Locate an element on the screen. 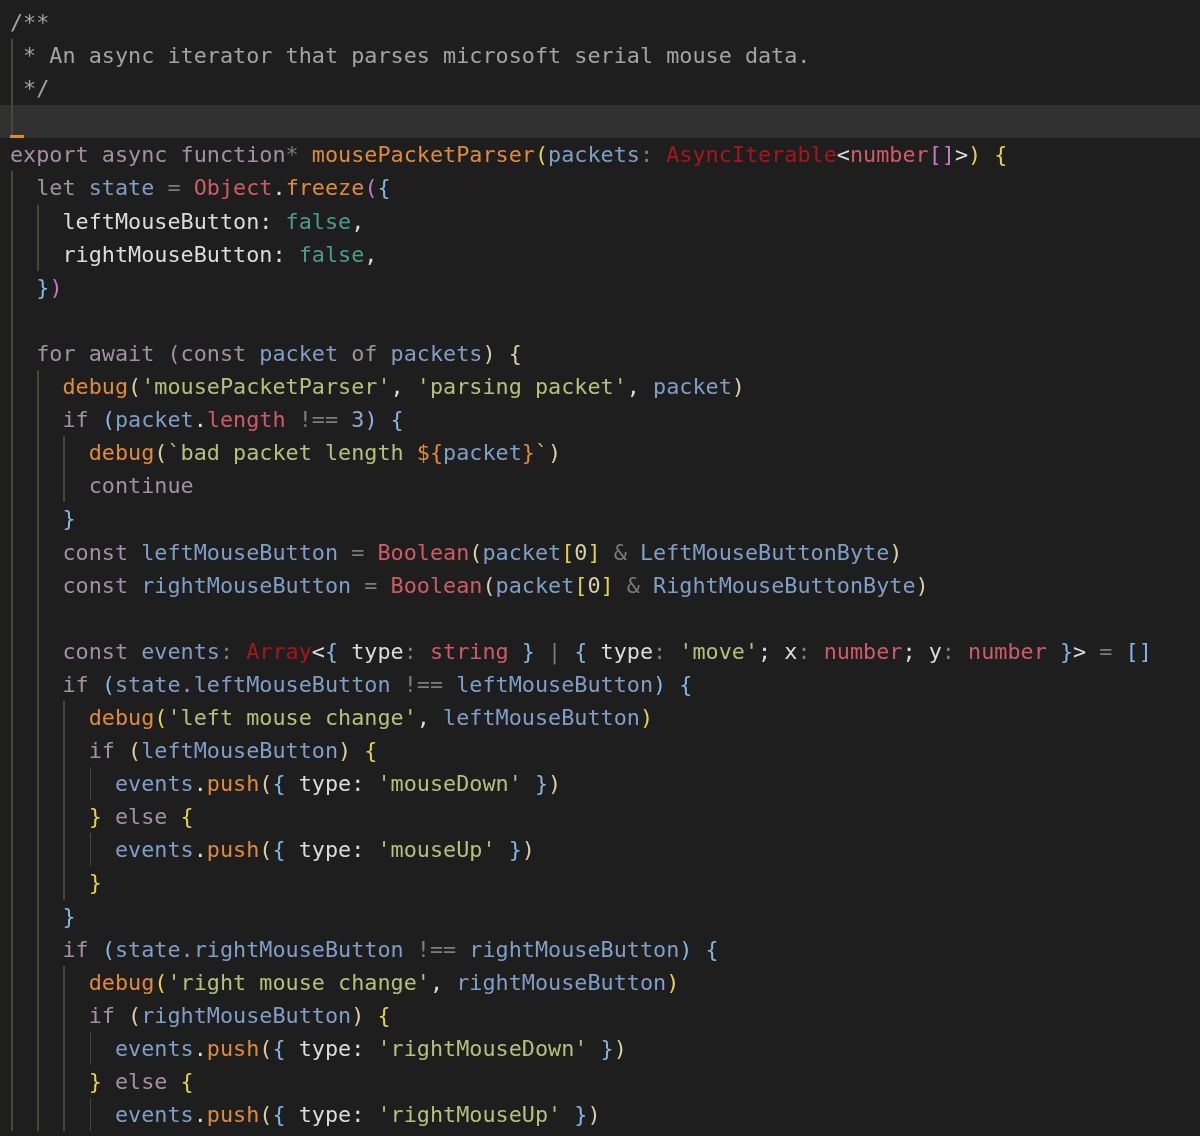  code-line: debug('mousePacketParser', 'parsing packet', packet) is located at coordinates (403, 387).